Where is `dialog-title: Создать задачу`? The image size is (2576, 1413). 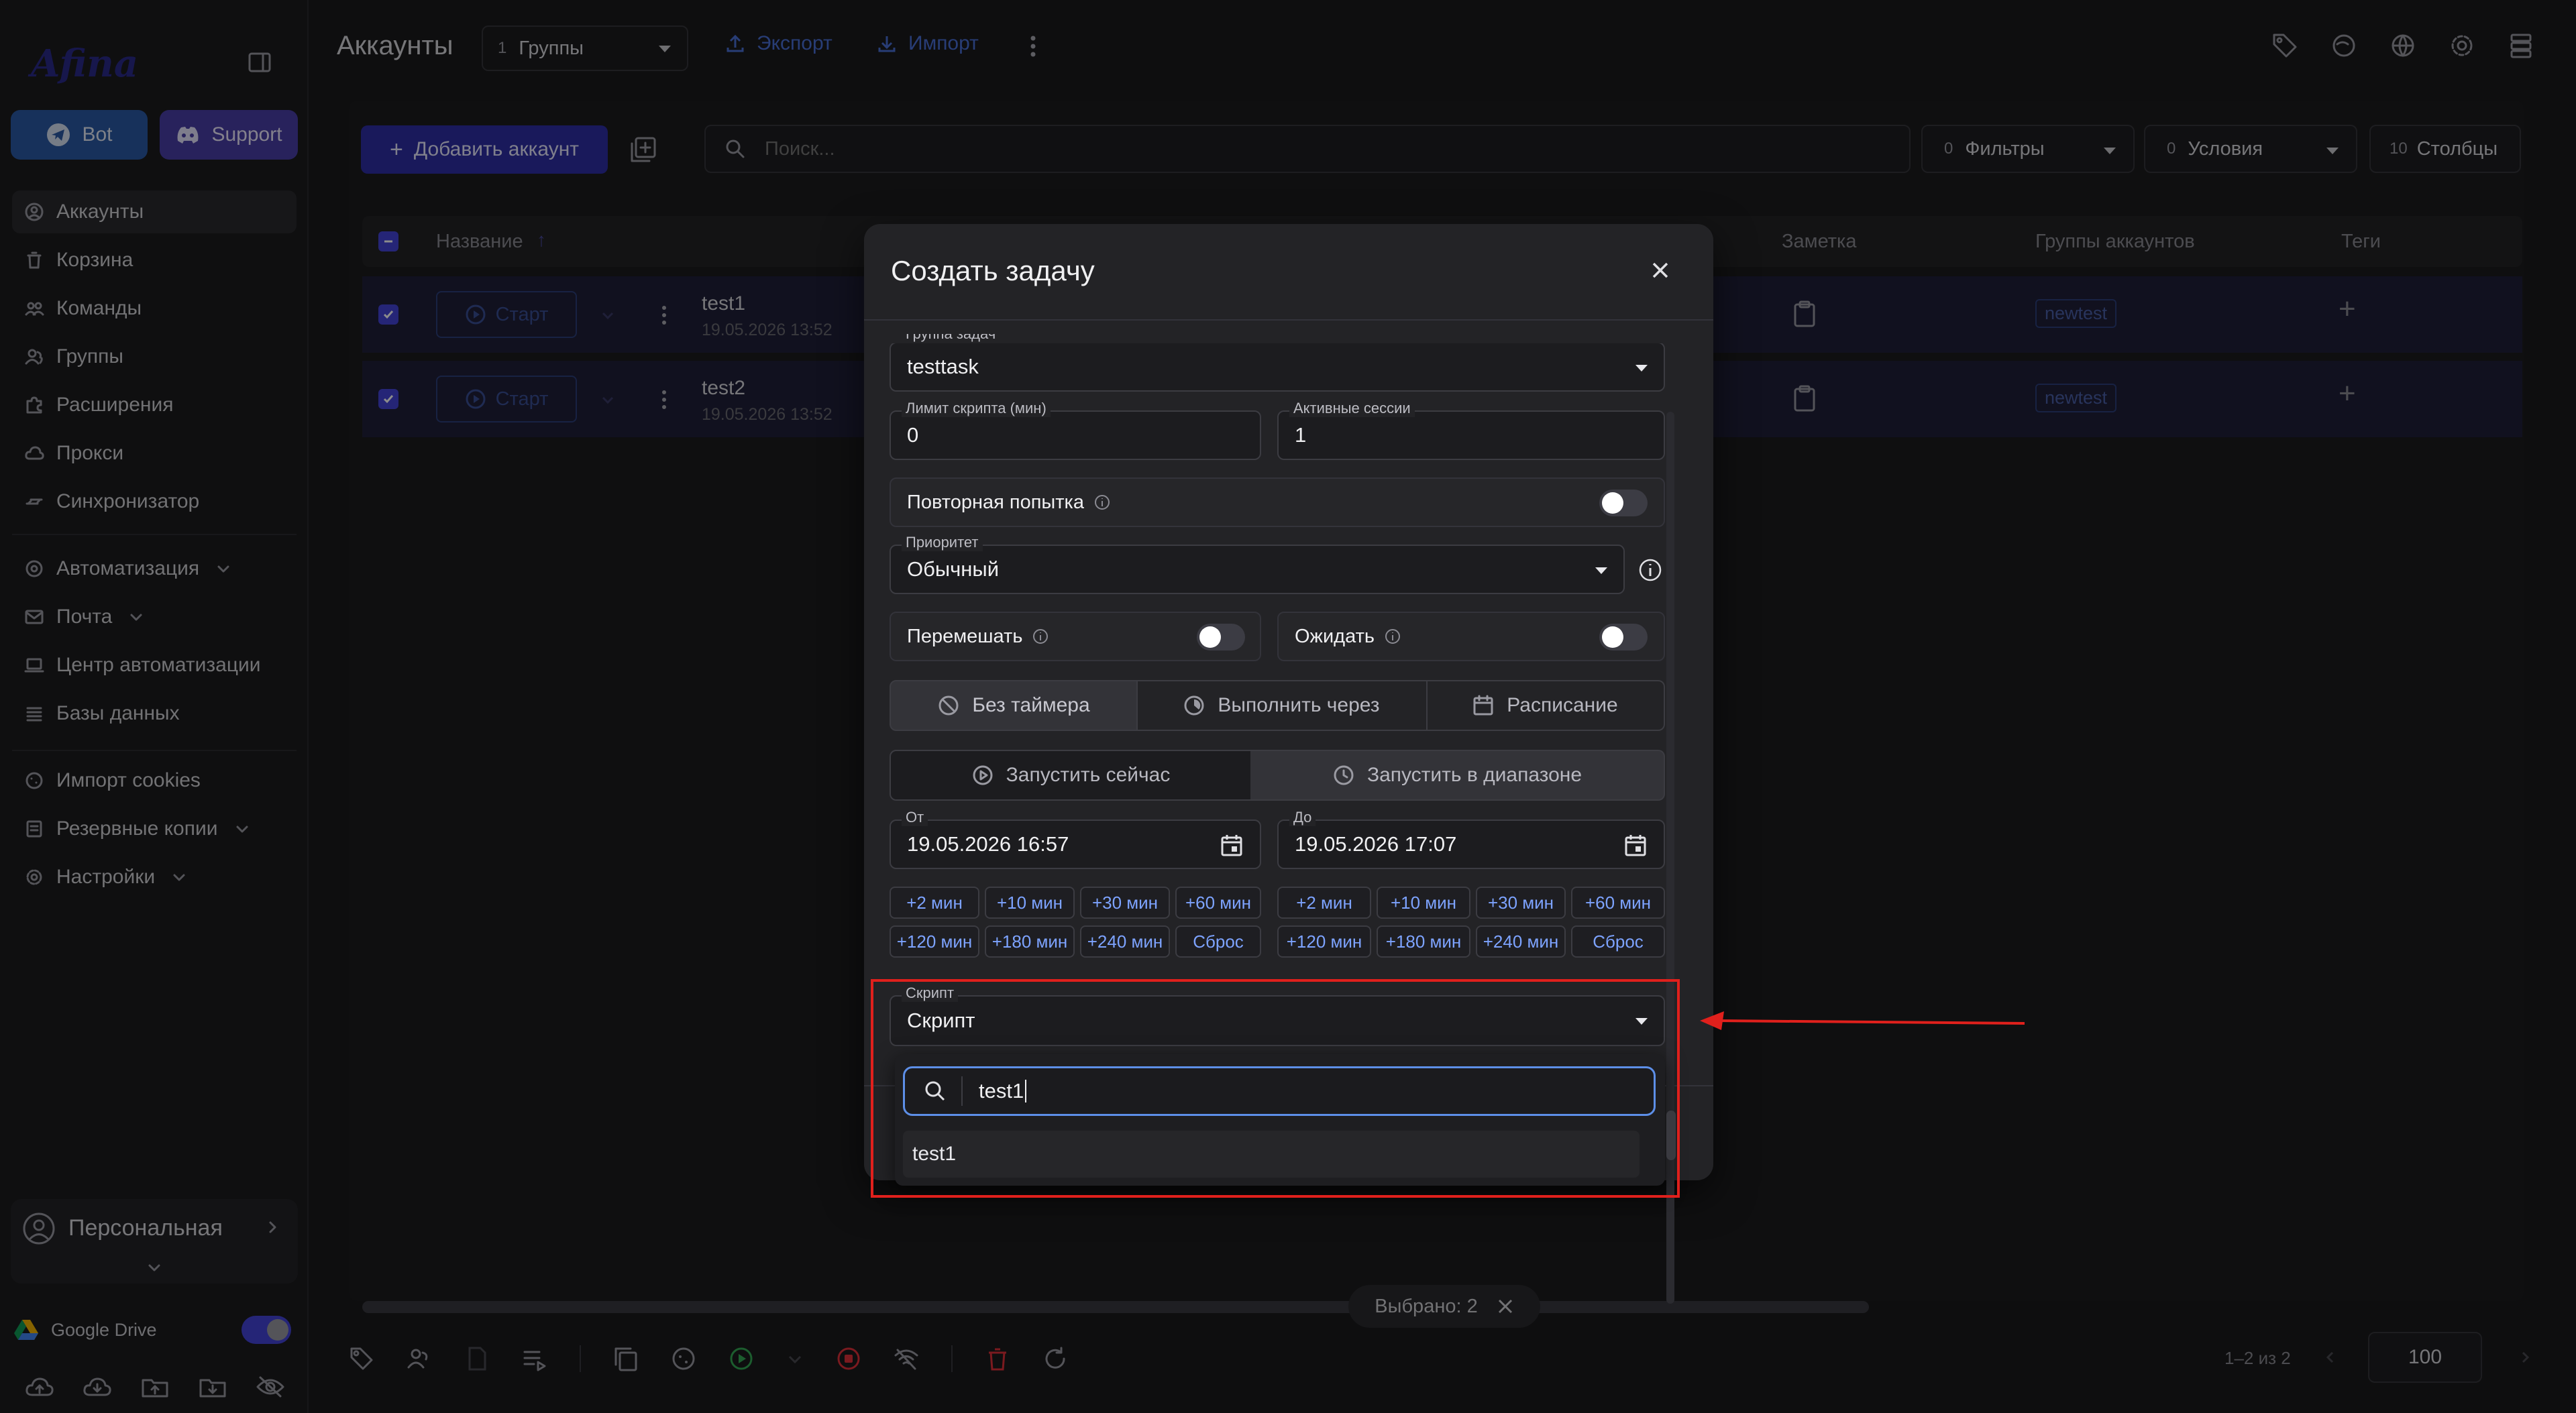 dialog-title: Создать задачу is located at coordinates (993, 270).